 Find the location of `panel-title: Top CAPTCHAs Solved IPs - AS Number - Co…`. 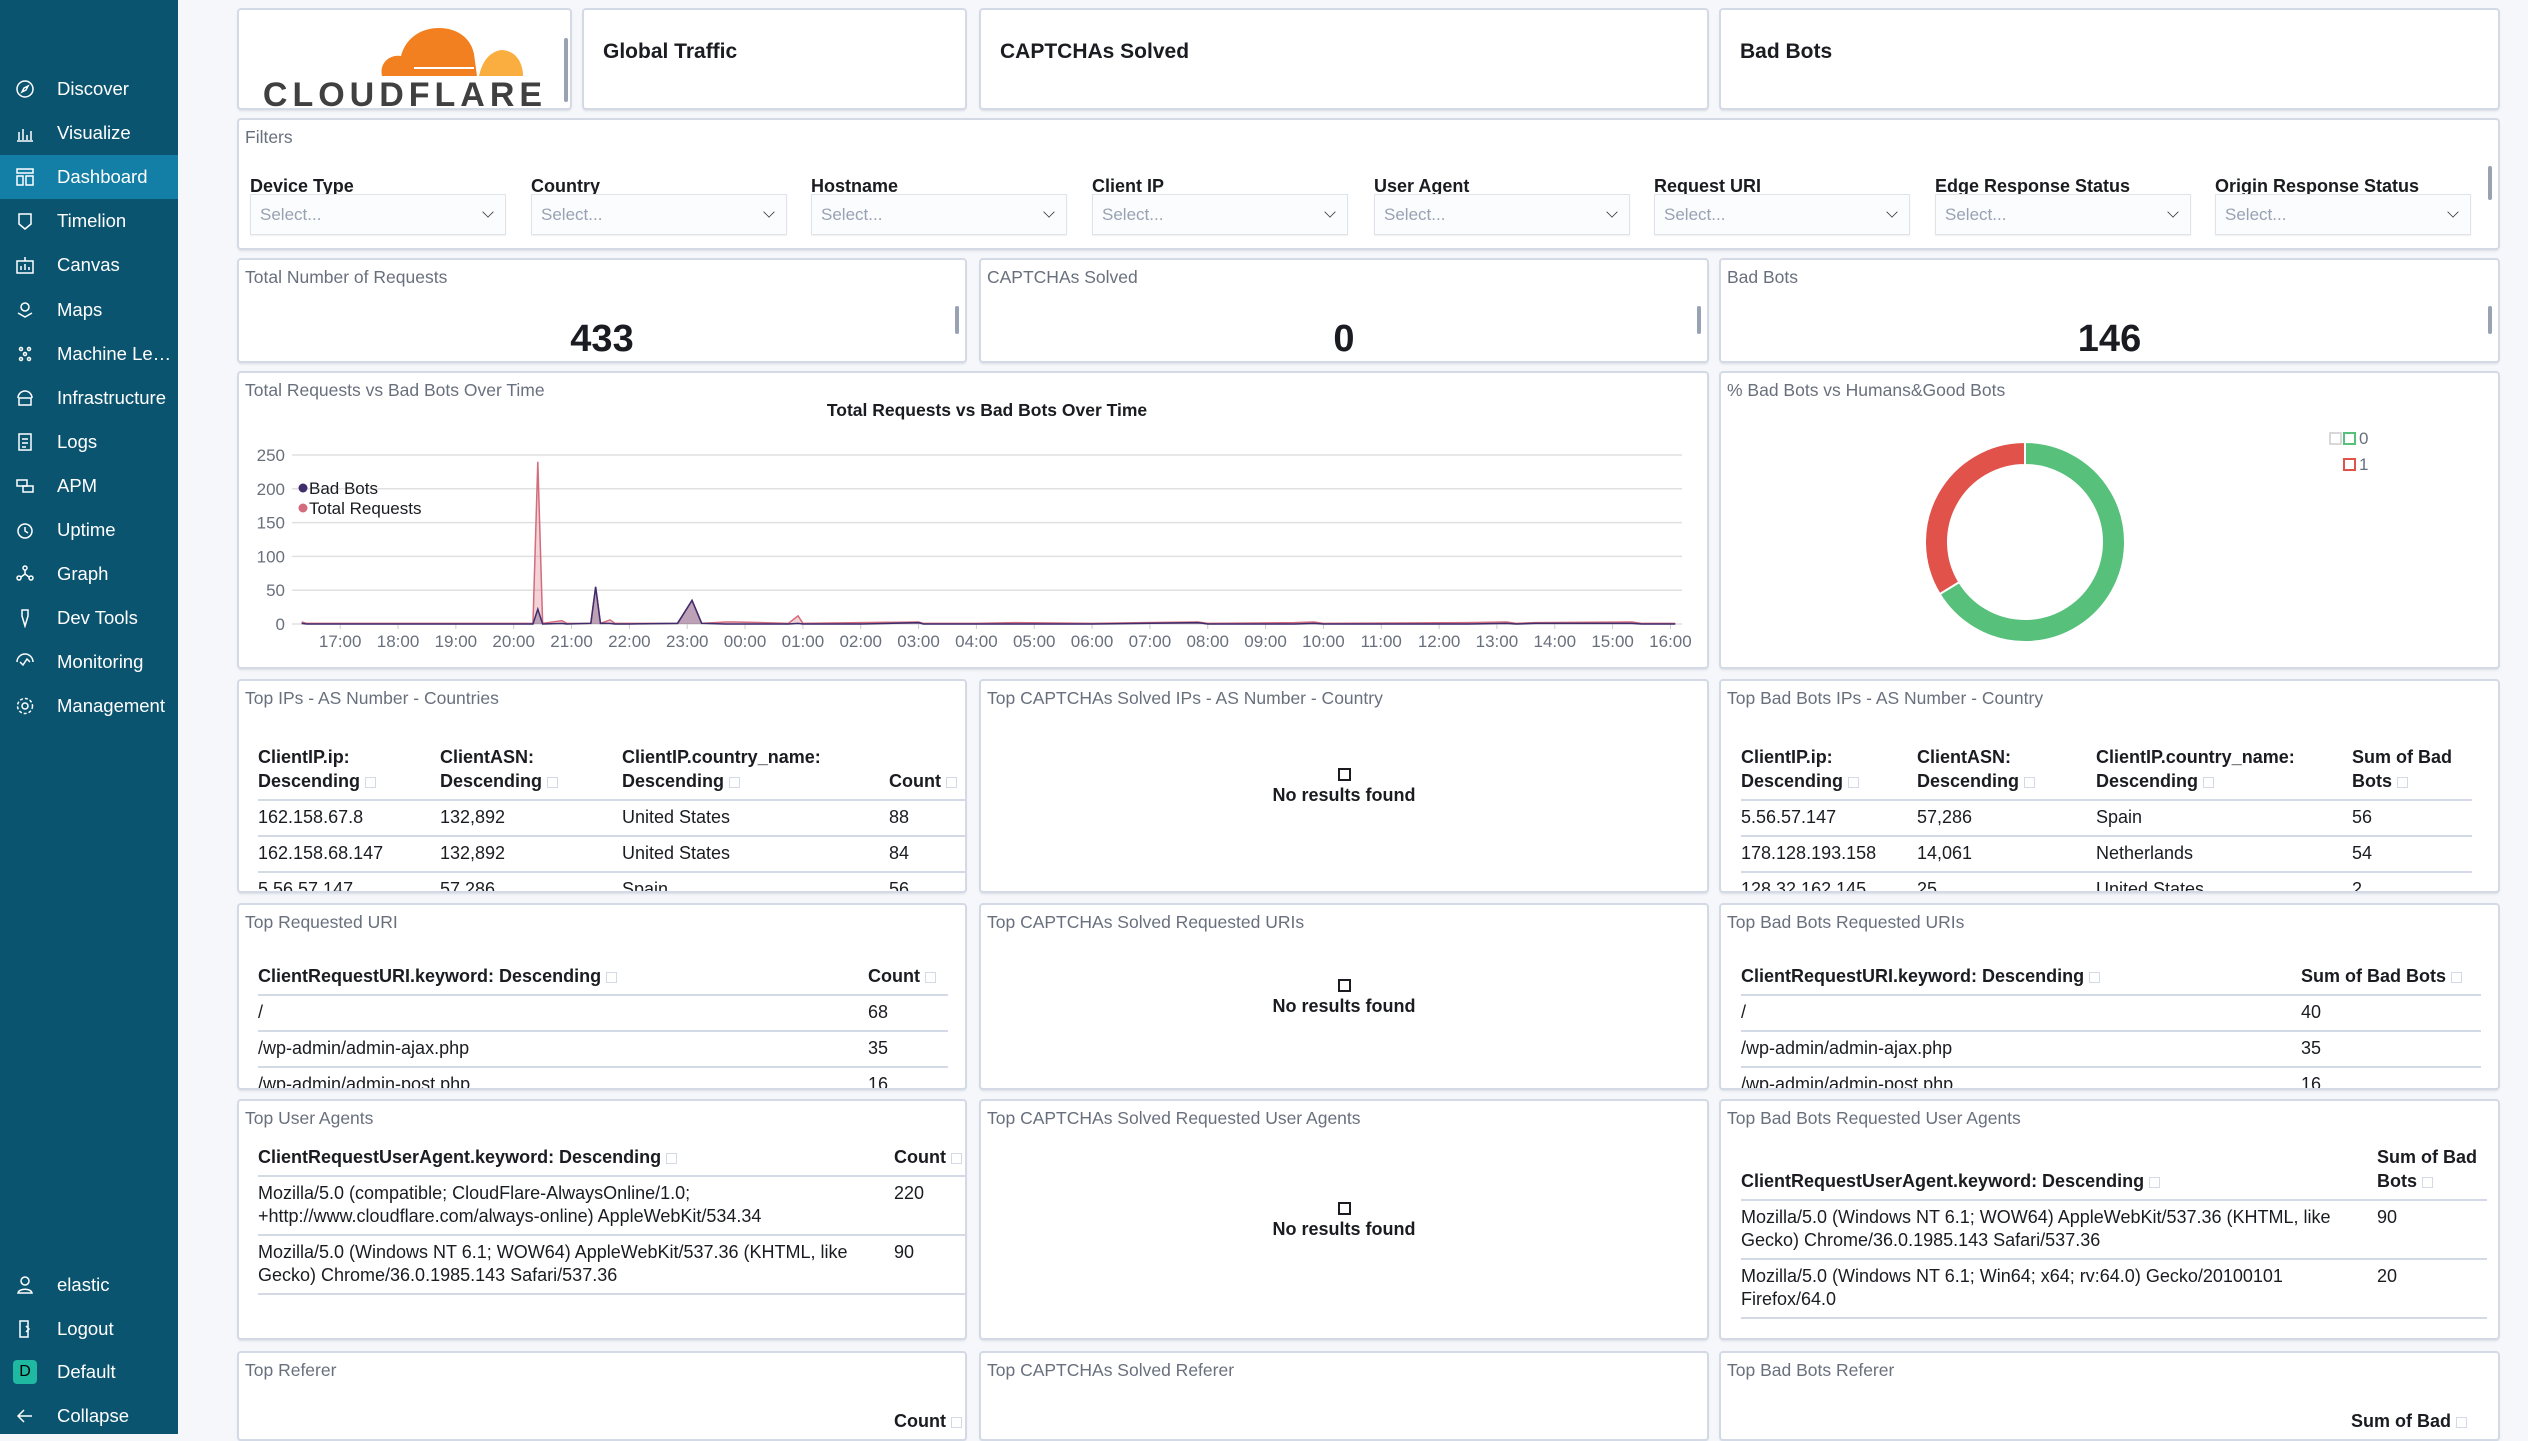

panel-title: Top CAPTCHAs Solved IPs - AS Number - Co… is located at coordinates (1185, 698).